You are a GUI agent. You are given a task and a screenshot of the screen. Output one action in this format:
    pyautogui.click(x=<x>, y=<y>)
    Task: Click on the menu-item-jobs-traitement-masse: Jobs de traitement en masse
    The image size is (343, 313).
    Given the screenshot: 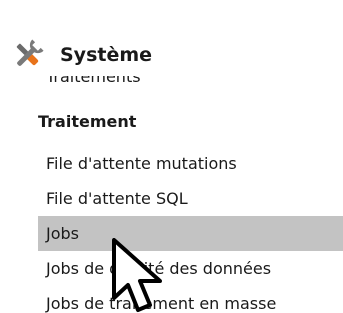 What is the action you would take?
    pyautogui.click(x=190, y=299)
    